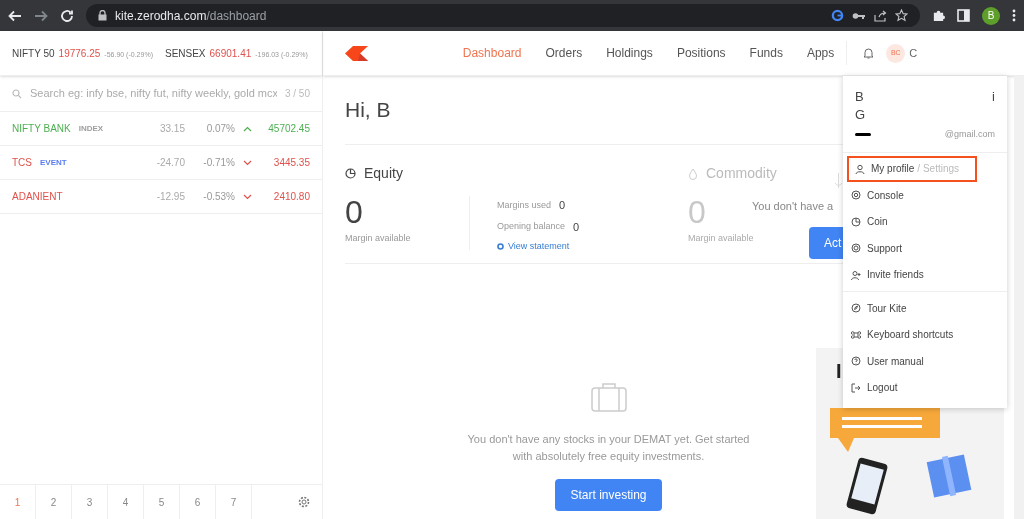 This screenshot has height=519, width=1024. What do you see at coordinates (856, 387) in the screenshot?
I see `logout-icon` at bounding box center [856, 387].